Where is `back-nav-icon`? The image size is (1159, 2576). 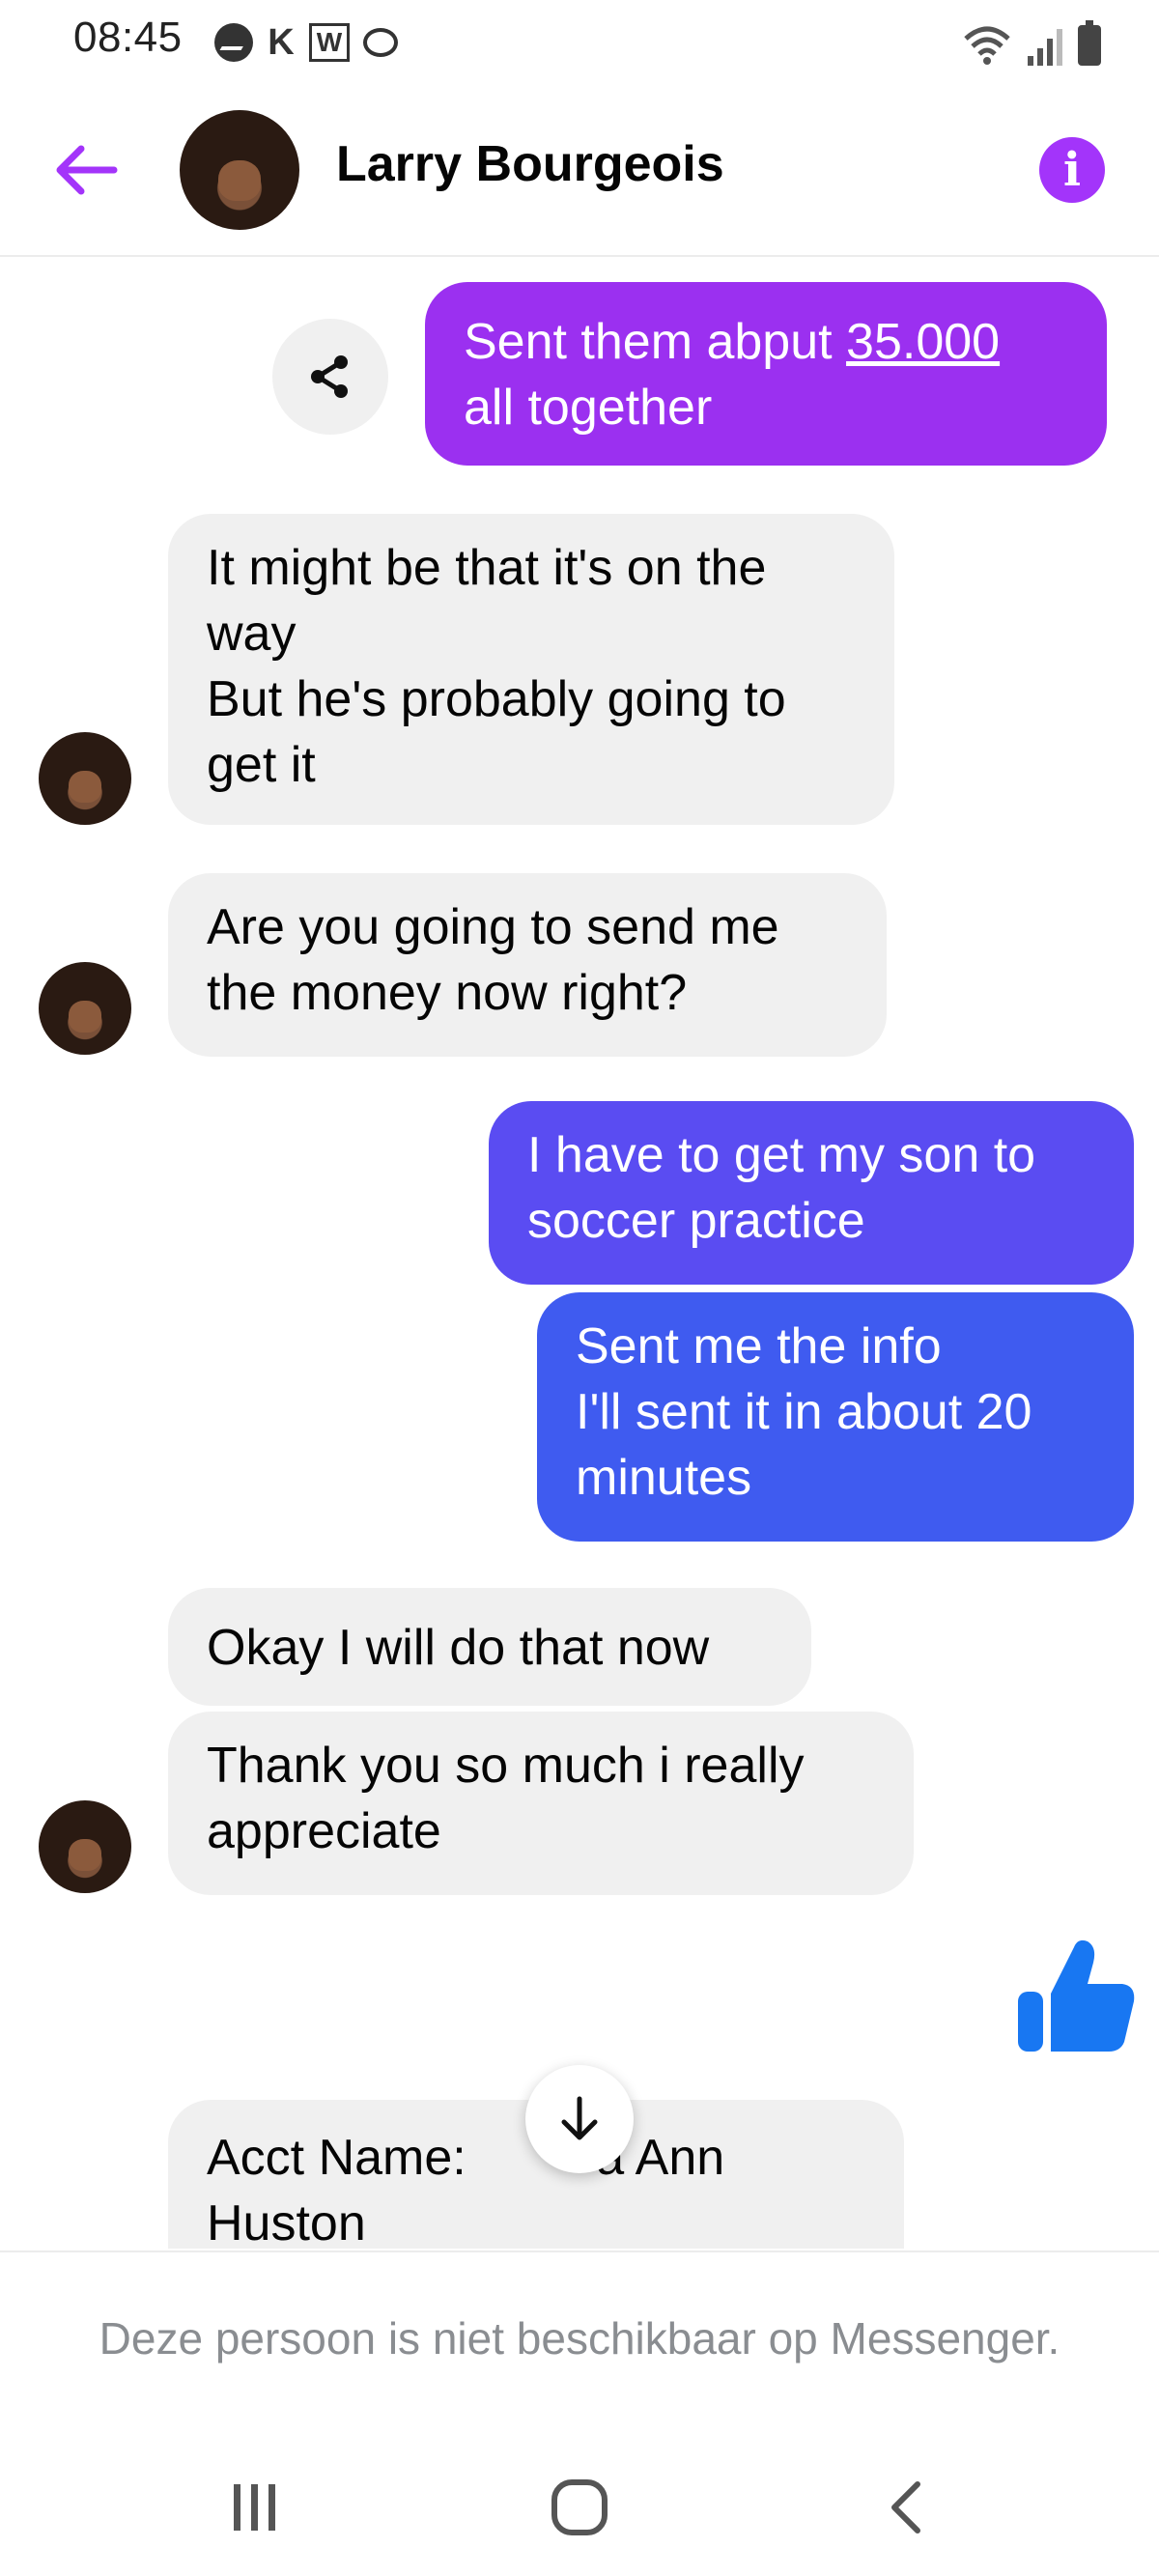 back-nav-icon is located at coordinates (906, 2507).